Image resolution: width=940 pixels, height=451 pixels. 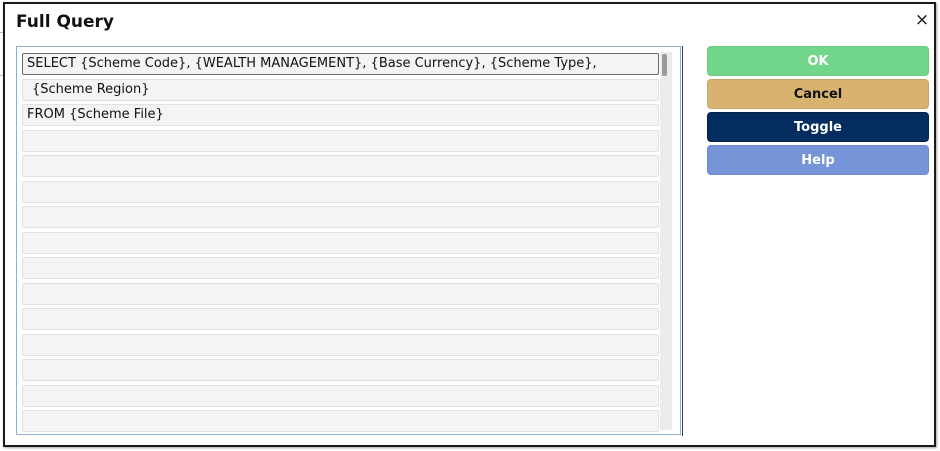 I want to click on help-button: Help, so click(x=818, y=160).